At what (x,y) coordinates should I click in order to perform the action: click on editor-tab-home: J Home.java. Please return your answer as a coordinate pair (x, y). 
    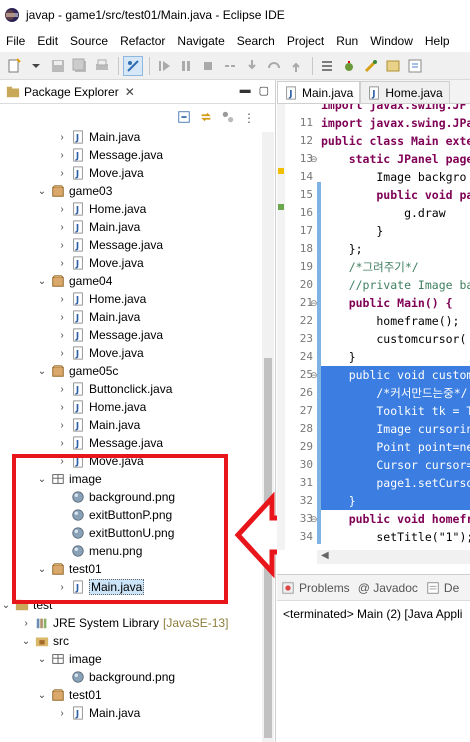
    Looking at the image, I should click on (405, 92).